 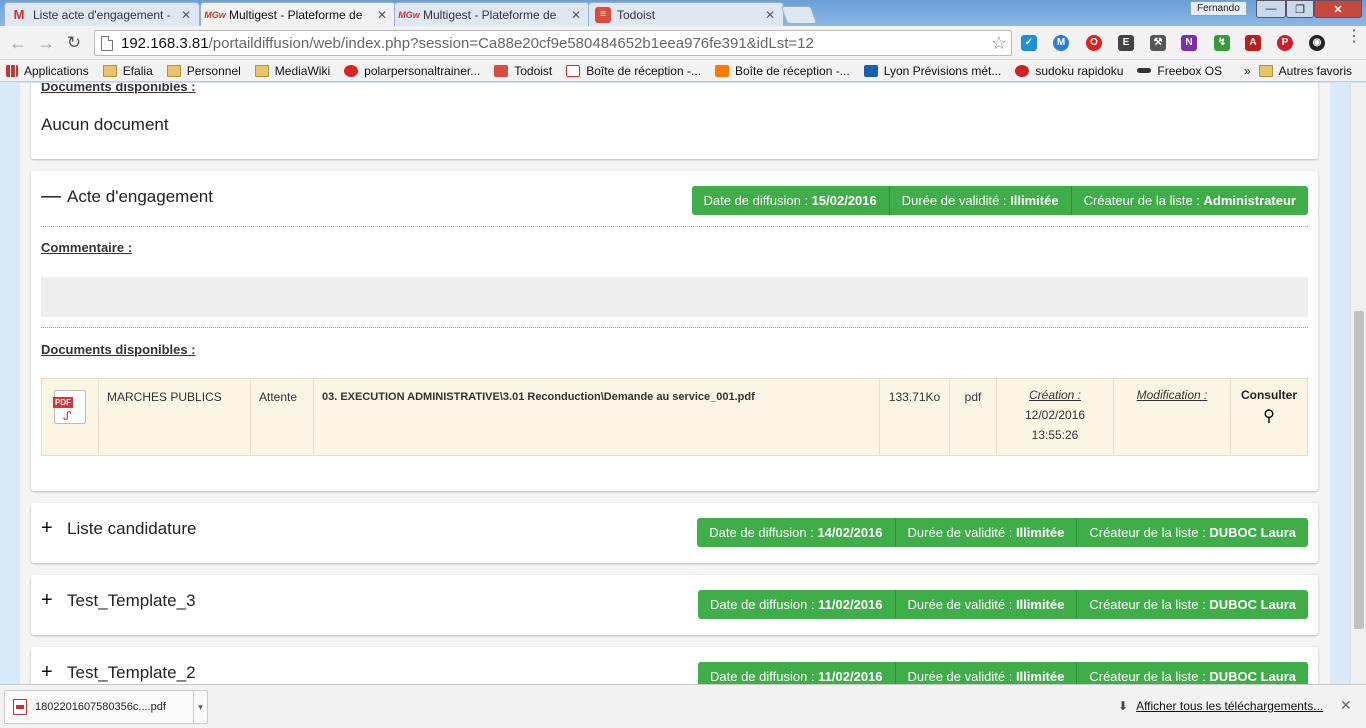 What do you see at coordinates (1300, 9) in the screenshot?
I see `maximize-button: ❐` at bounding box center [1300, 9].